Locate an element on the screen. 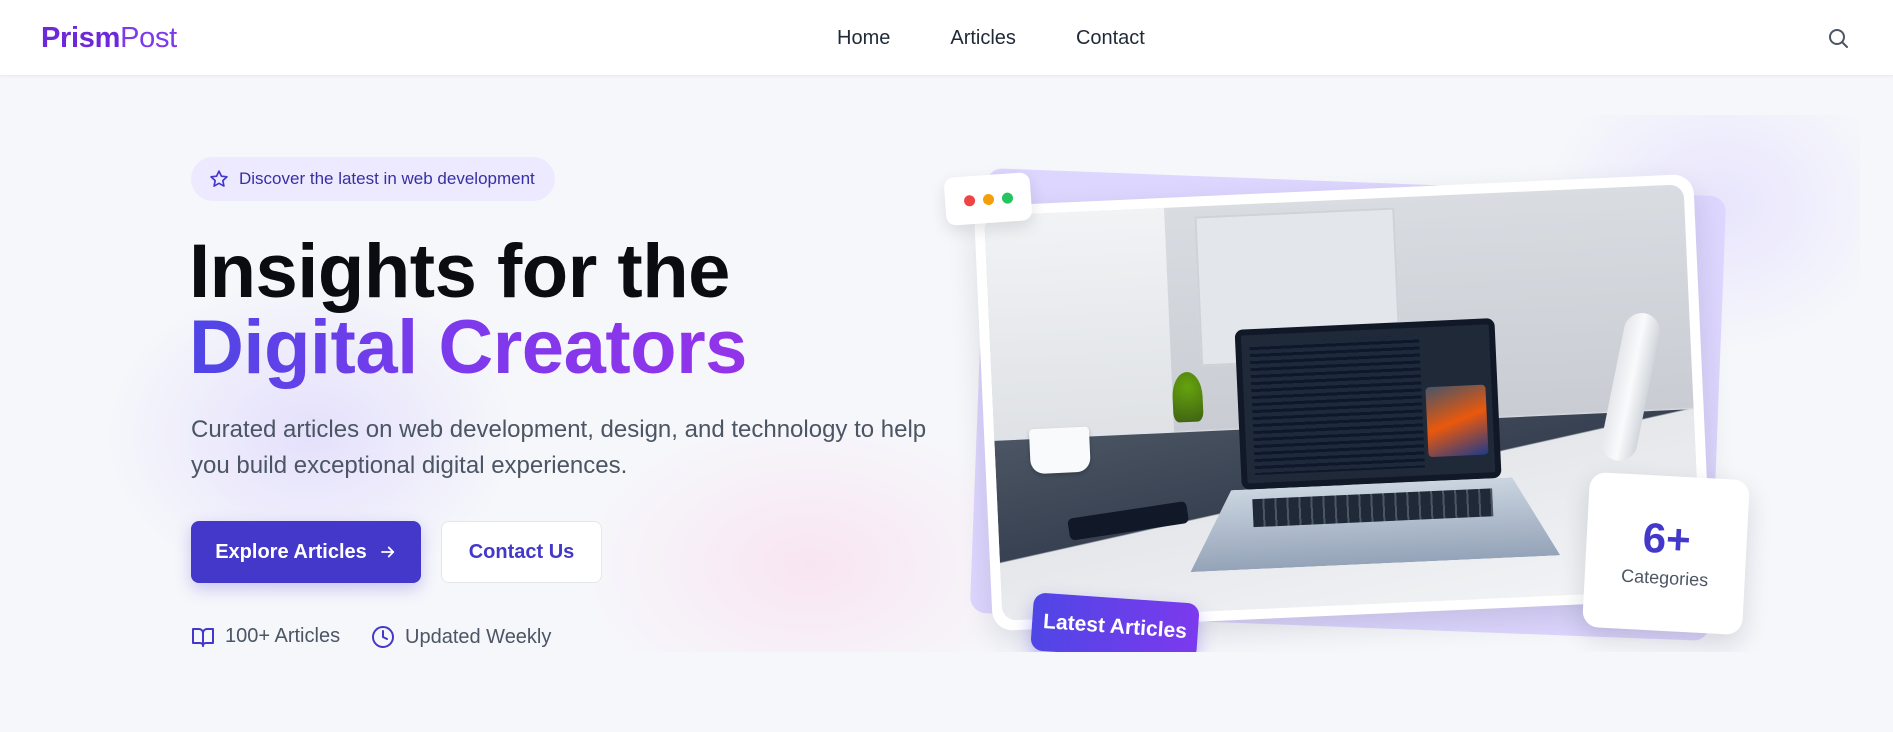  explore-articles-button: Explore Articles is located at coordinates (306, 552).